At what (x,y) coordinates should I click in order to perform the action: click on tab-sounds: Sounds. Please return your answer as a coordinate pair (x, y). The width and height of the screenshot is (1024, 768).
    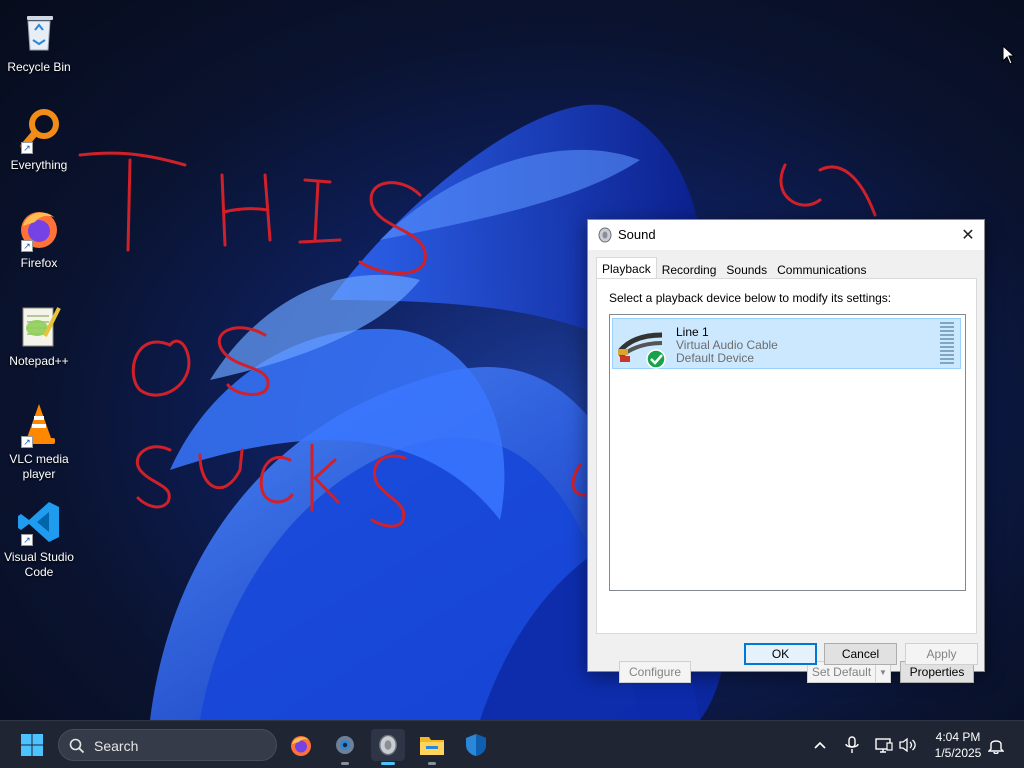
    Looking at the image, I should click on (746, 269).